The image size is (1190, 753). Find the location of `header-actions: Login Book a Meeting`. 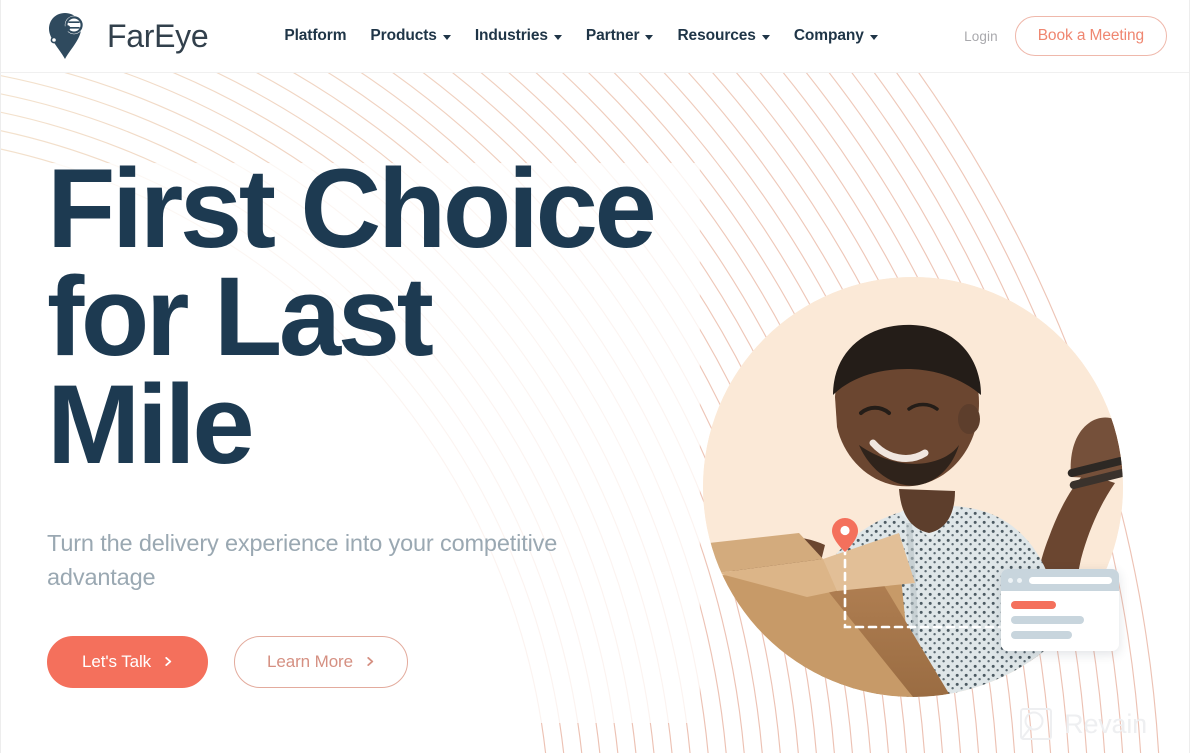

header-actions: Login Book a Meeting is located at coordinates (1065, 36).